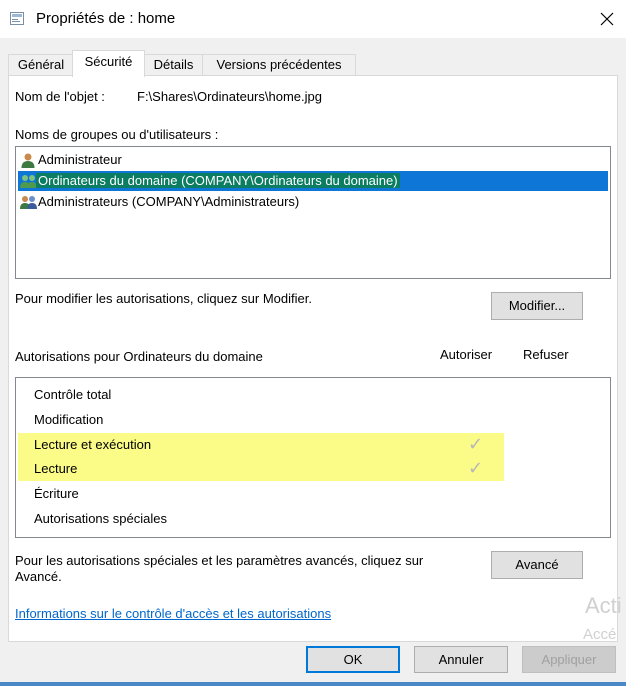 The height and width of the screenshot is (686, 626). What do you see at coordinates (461, 659) in the screenshot?
I see `cancel-button: Annuler` at bounding box center [461, 659].